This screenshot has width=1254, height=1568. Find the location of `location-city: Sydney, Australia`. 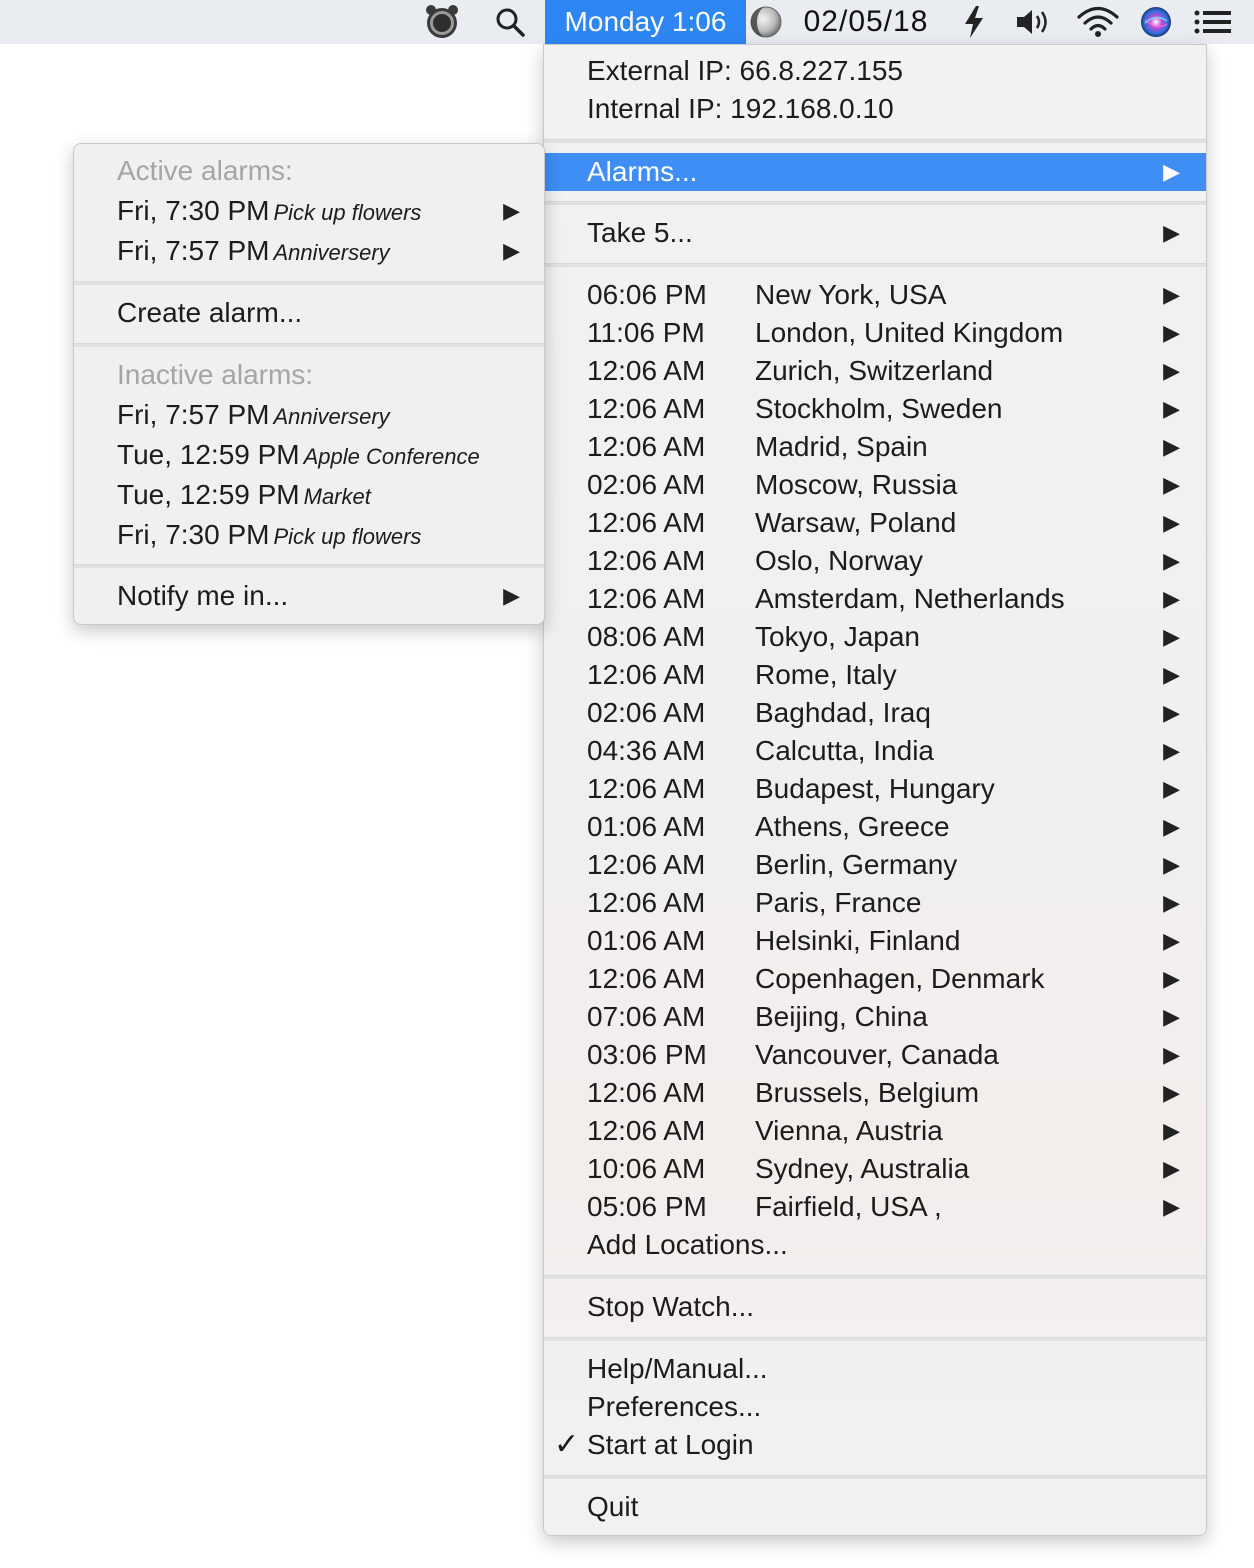

location-city: Sydney, Australia is located at coordinates (862, 1168).